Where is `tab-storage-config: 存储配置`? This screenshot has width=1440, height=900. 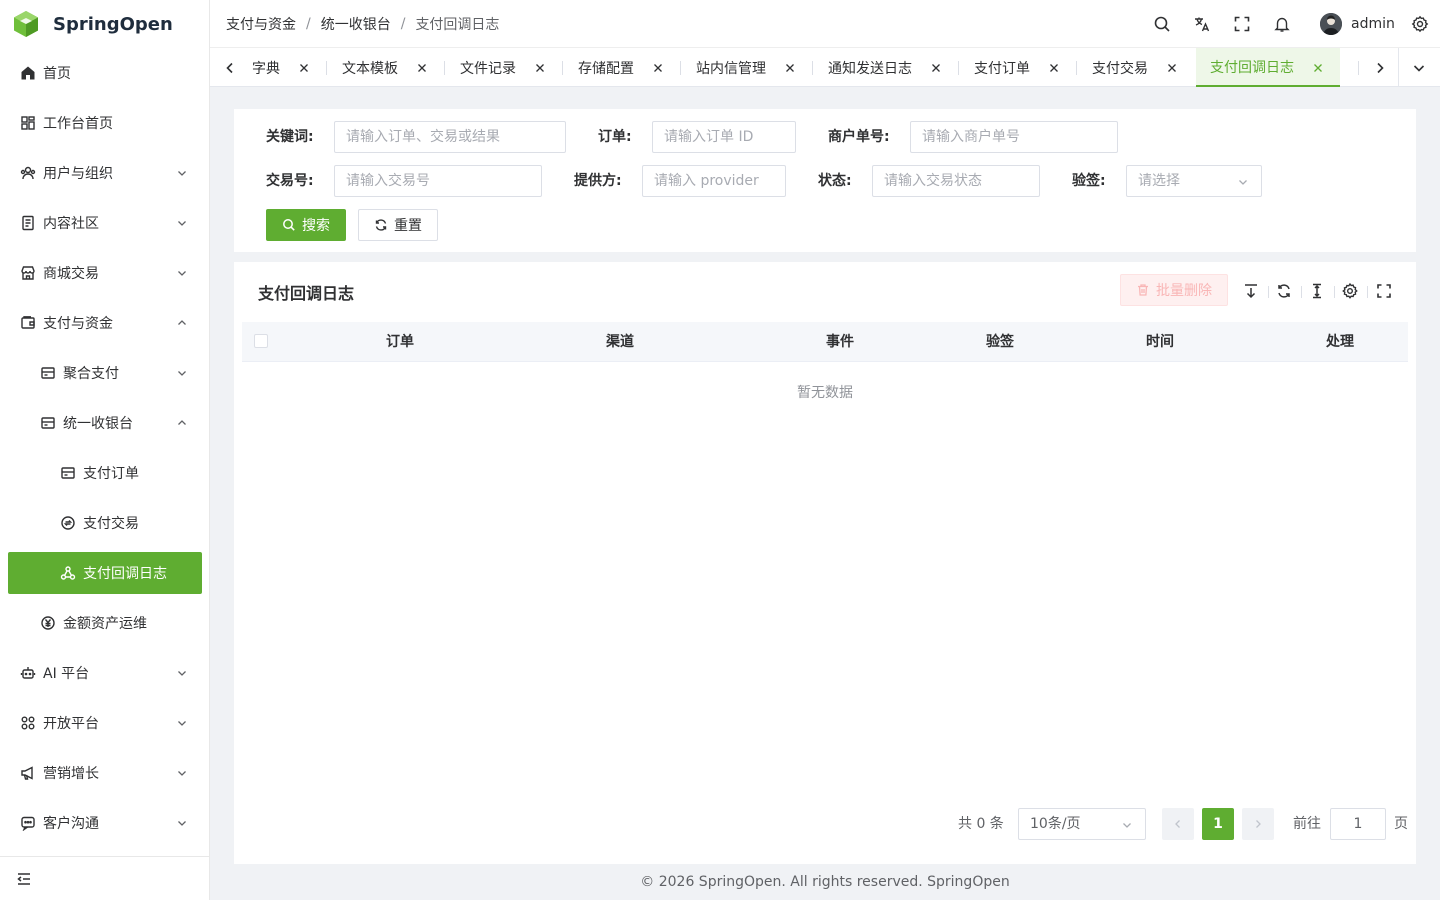
tab-storage-config: 存储配置 is located at coordinates (623, 67).